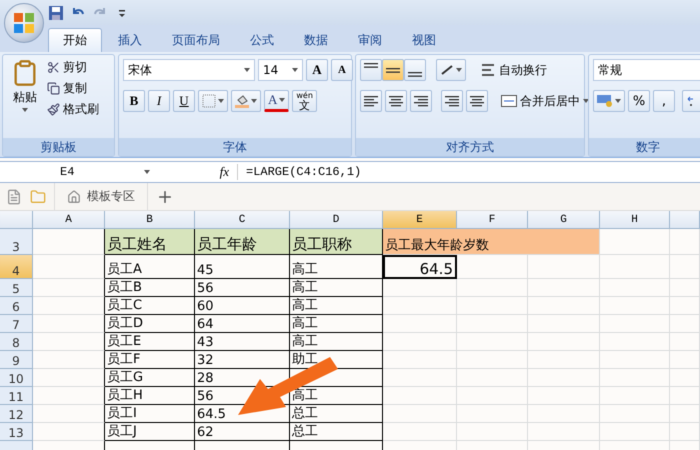 The image size is (700, 450). Describe the element at coordinates (300, 172) in the screenshot. I see `formula-field: =LARGE(C4:C16,1)` at that location.